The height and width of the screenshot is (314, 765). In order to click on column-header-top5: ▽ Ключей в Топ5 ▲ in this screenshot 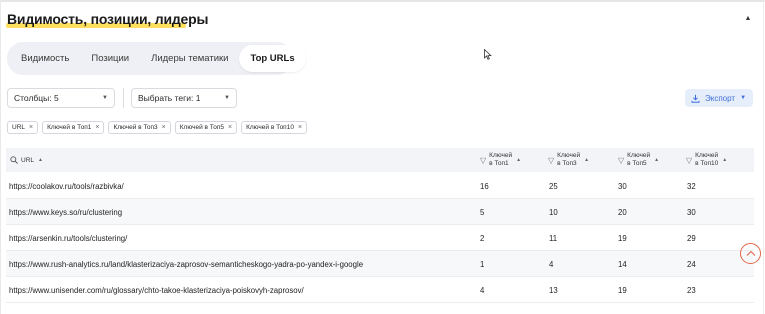, I will do `click(638, 160)`.